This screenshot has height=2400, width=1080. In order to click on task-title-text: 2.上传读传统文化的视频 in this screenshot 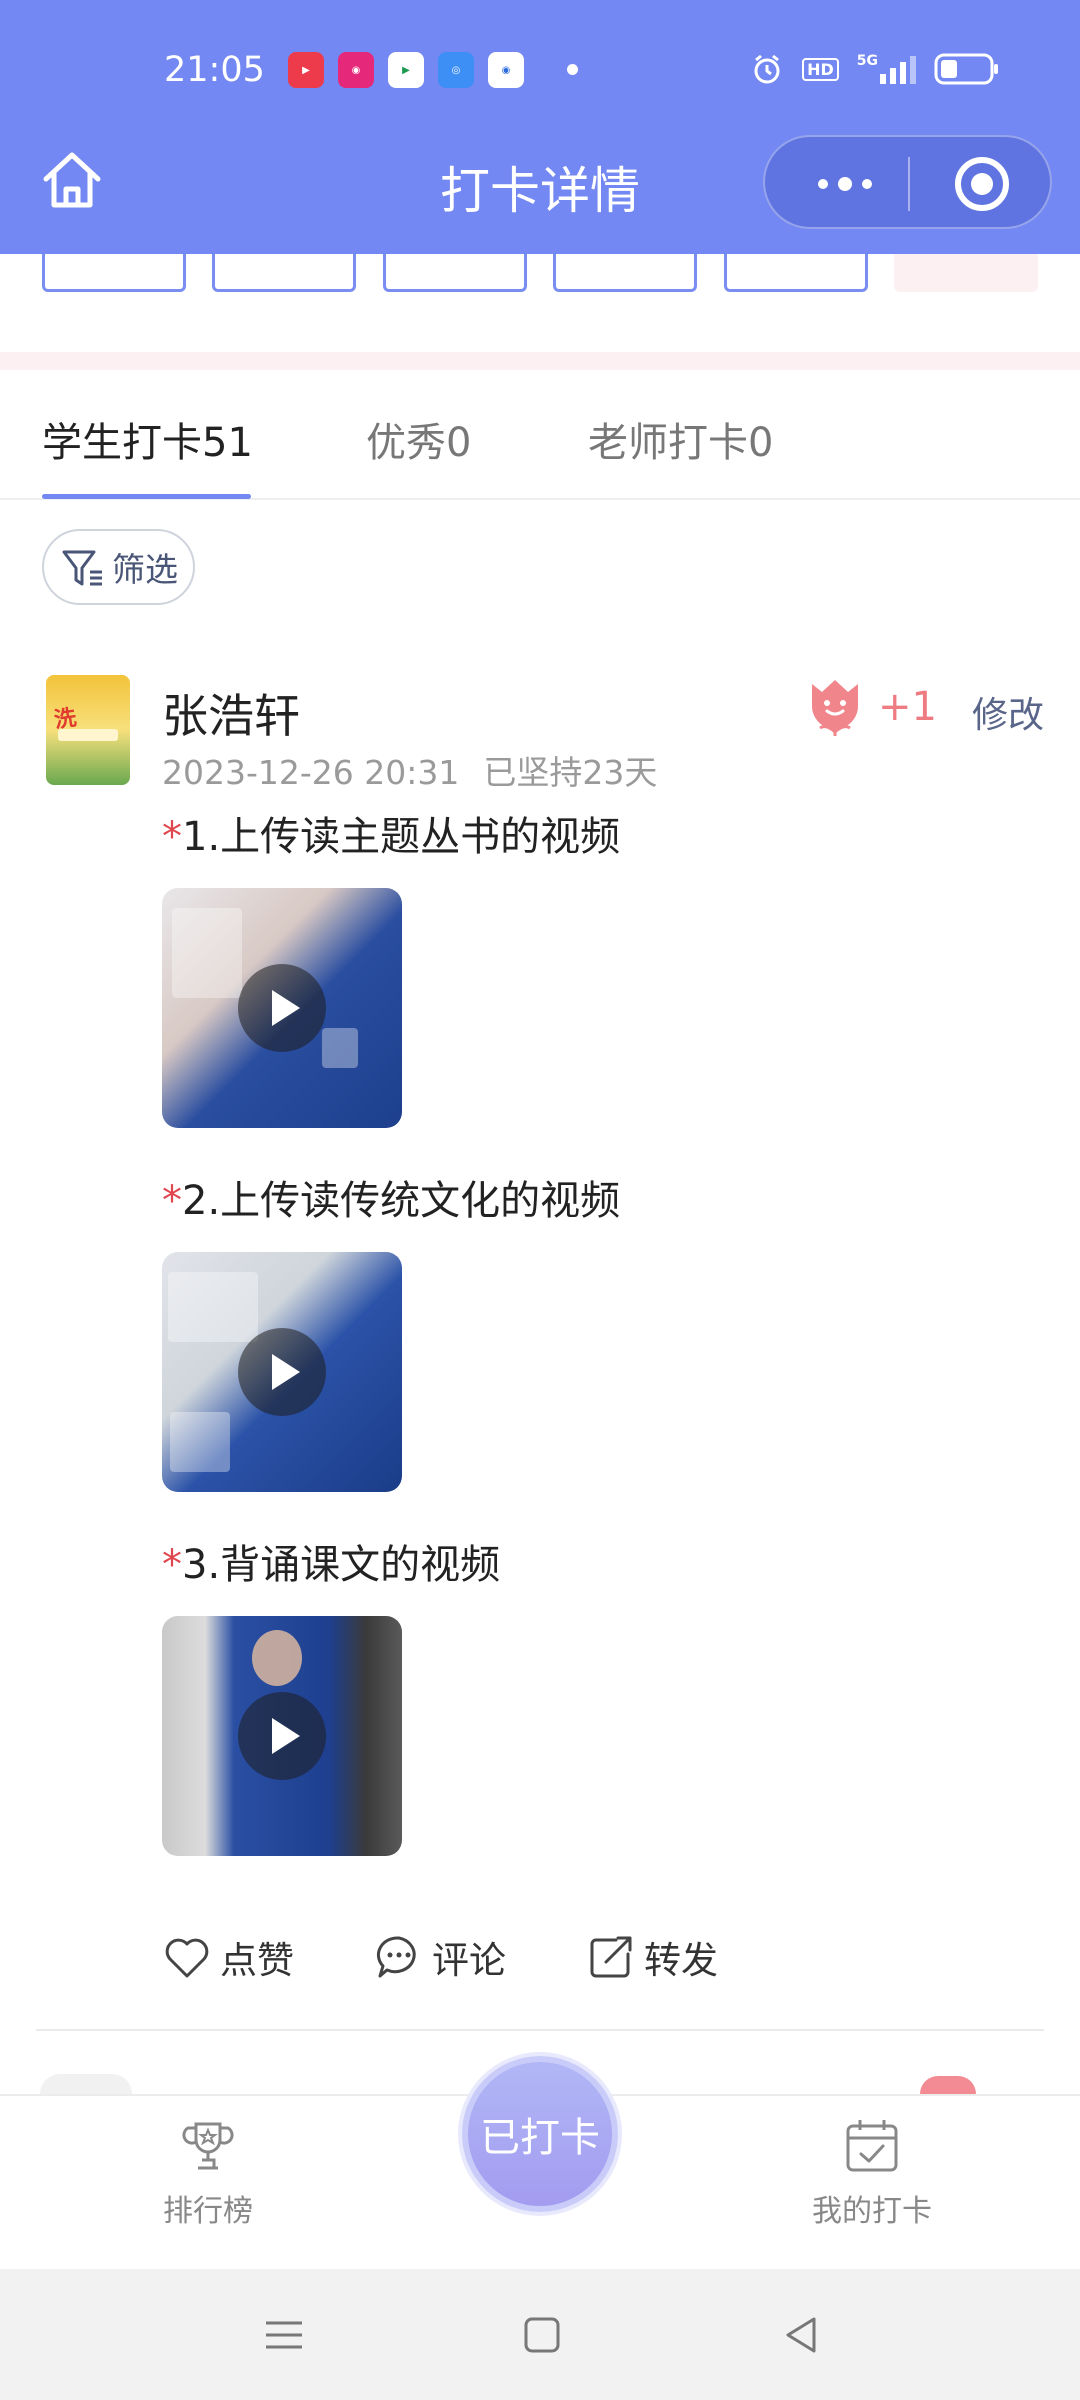, I will do `click(401, 1201)`.